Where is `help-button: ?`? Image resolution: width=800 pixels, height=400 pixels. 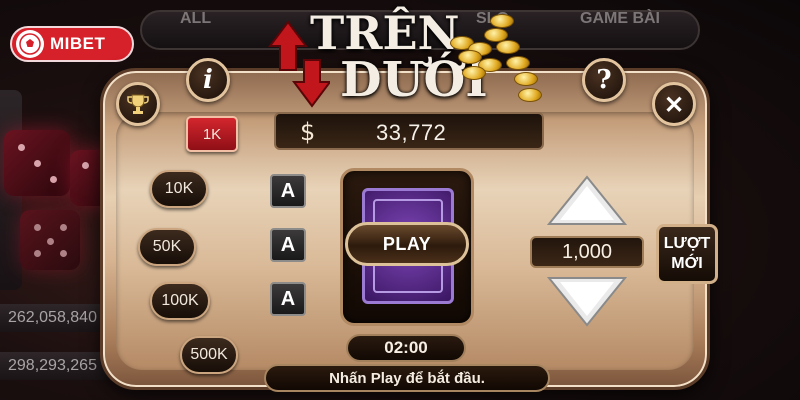 help-button: ? is located at coordinates (604, 80).